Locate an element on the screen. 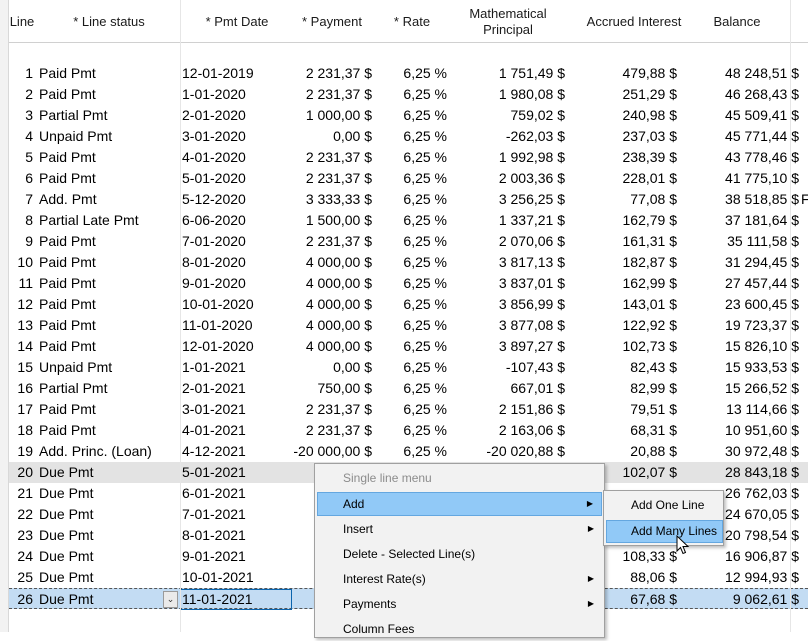 This screenshot has width=808, height=641. cell-interest: 251,29 $ is located at coordinates (624, 94).